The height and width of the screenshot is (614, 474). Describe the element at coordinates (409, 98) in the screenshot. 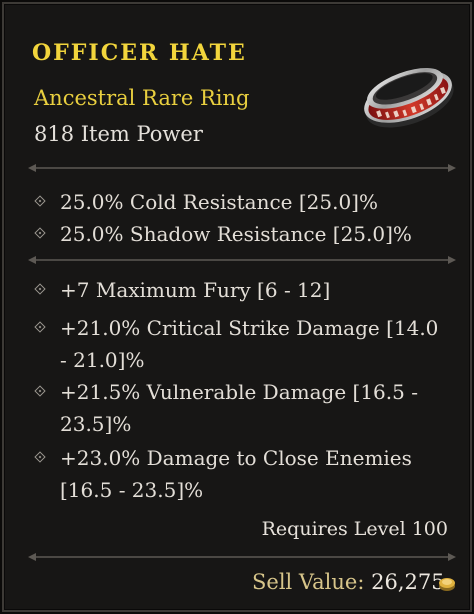

I see `ring-icon` at that location.